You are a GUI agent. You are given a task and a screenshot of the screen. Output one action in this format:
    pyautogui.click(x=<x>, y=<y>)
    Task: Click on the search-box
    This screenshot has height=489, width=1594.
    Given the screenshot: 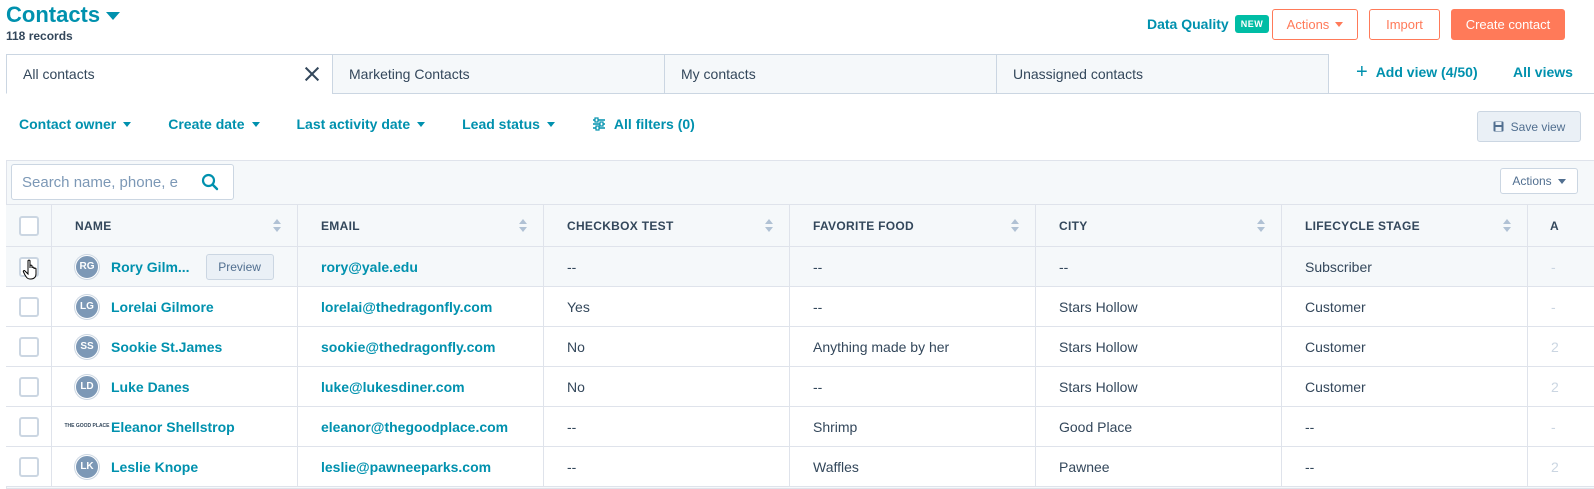 What is the action you would take?
    pyautogui.click(x=122, y=182)
    